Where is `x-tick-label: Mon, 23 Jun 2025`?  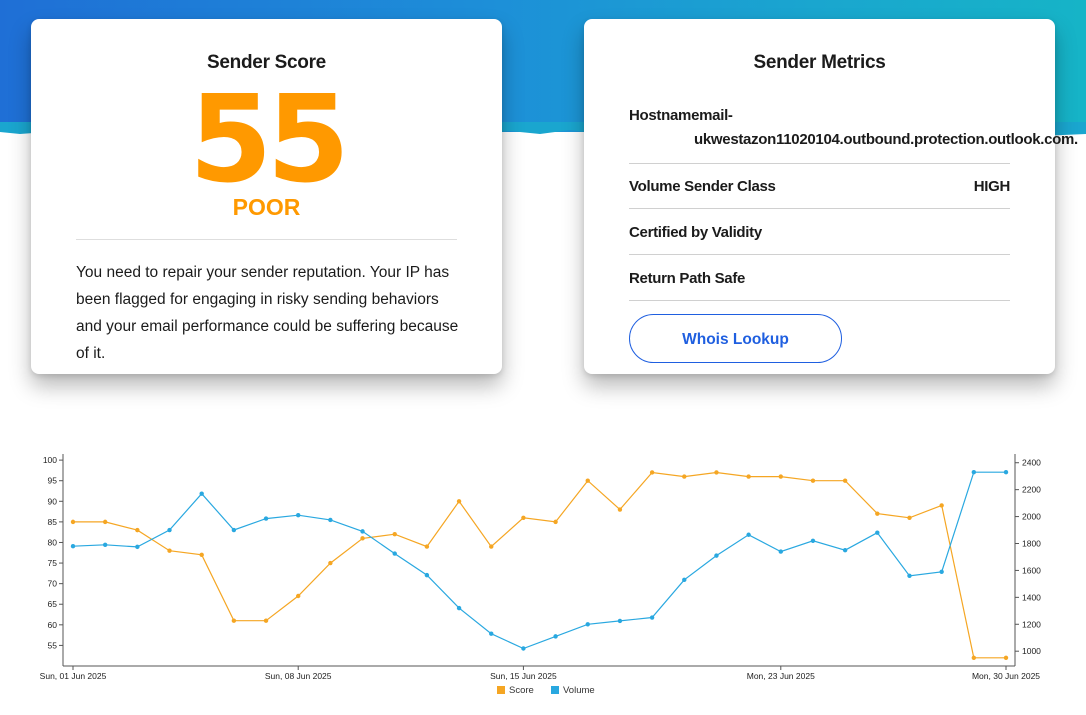
x-tick-label: Mon, 23 Jun 2025 is located at coordinates (781, 676).